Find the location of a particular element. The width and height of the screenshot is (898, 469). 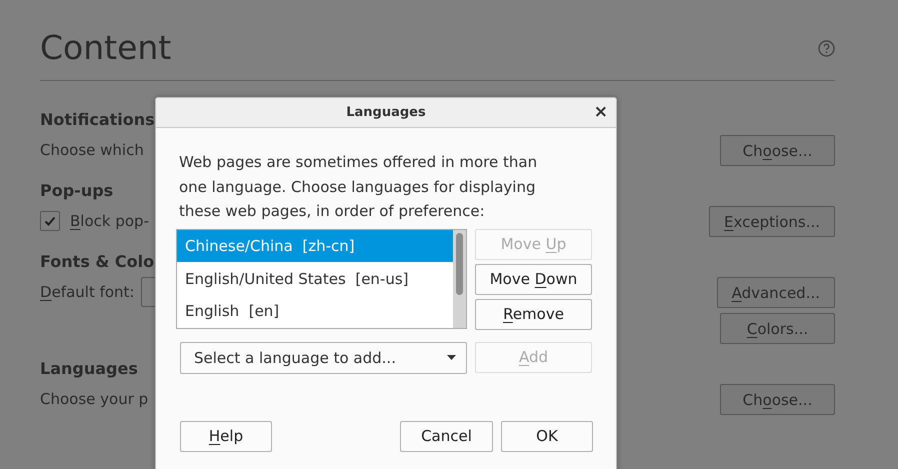

checkmark-icon is located at coordinates (50, 221).